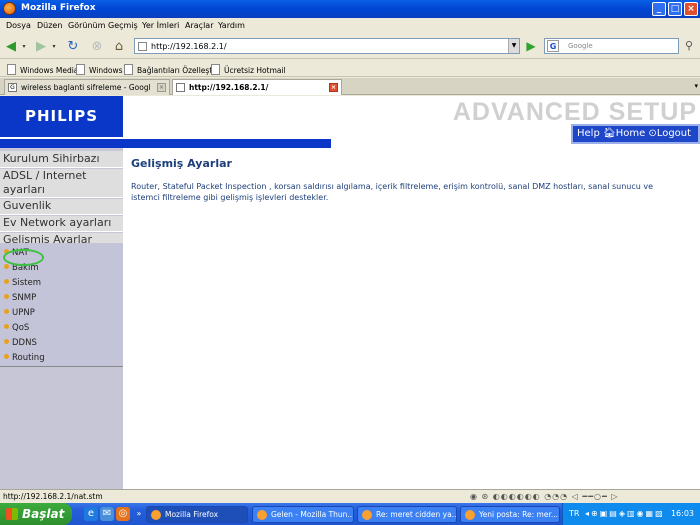 This screenshot has height=525, width=700. I want to click on firefox-icon, so click(9, 8).